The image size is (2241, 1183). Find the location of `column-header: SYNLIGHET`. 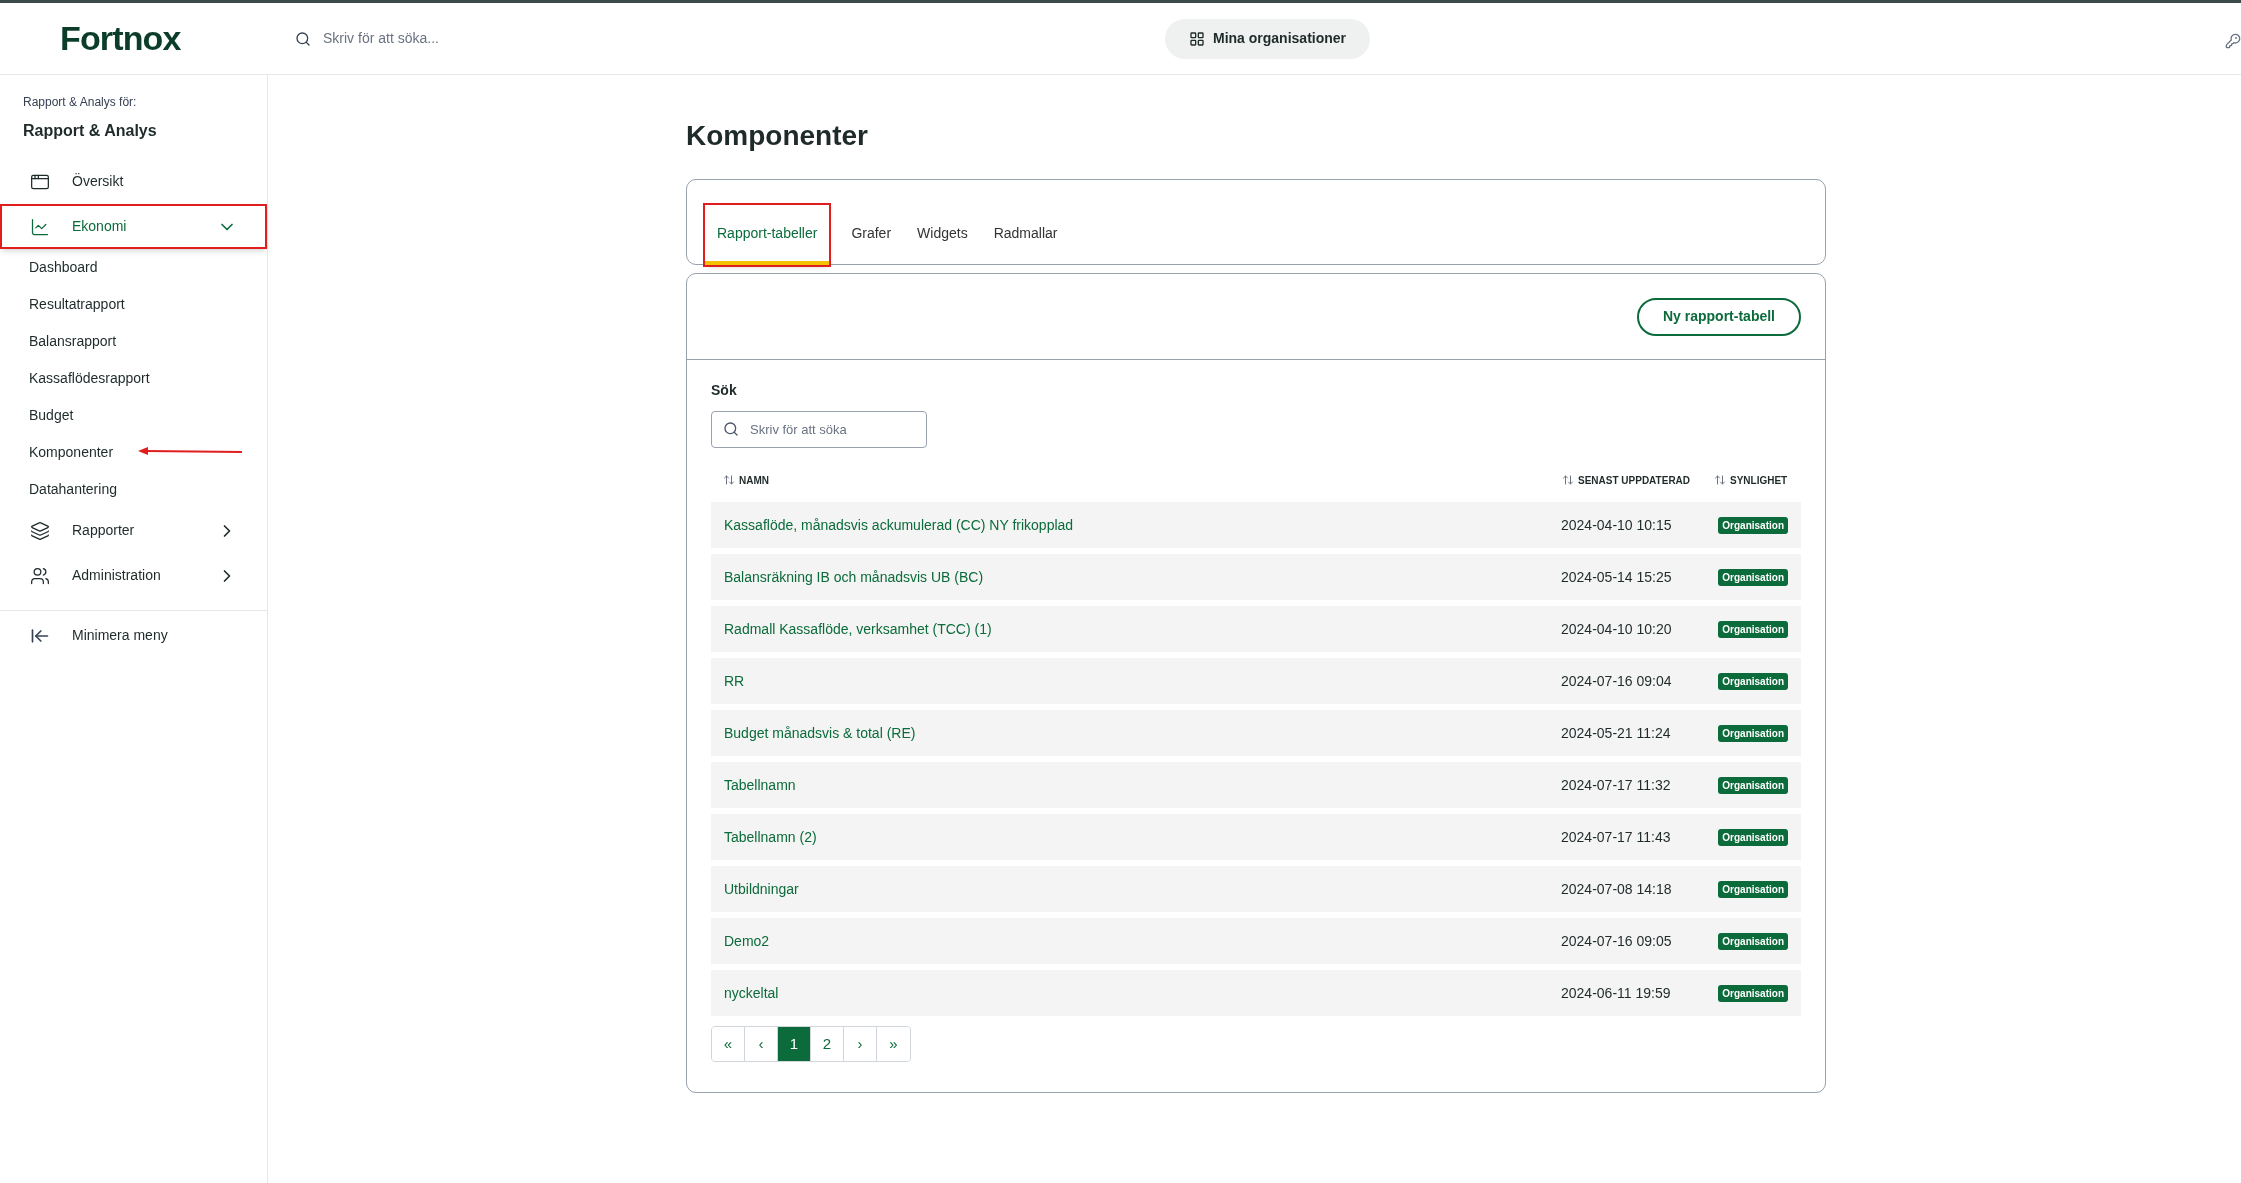

column-header: SYNLIGHET is located at coordinates (1759, 480).